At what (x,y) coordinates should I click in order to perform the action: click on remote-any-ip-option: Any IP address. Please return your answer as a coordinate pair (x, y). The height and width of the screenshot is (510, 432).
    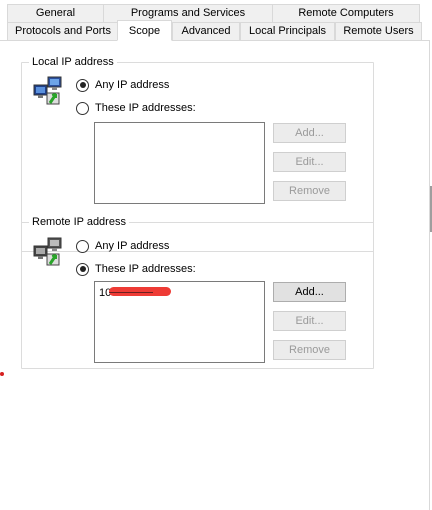
    Looking at the image, I should click on (122, 246).